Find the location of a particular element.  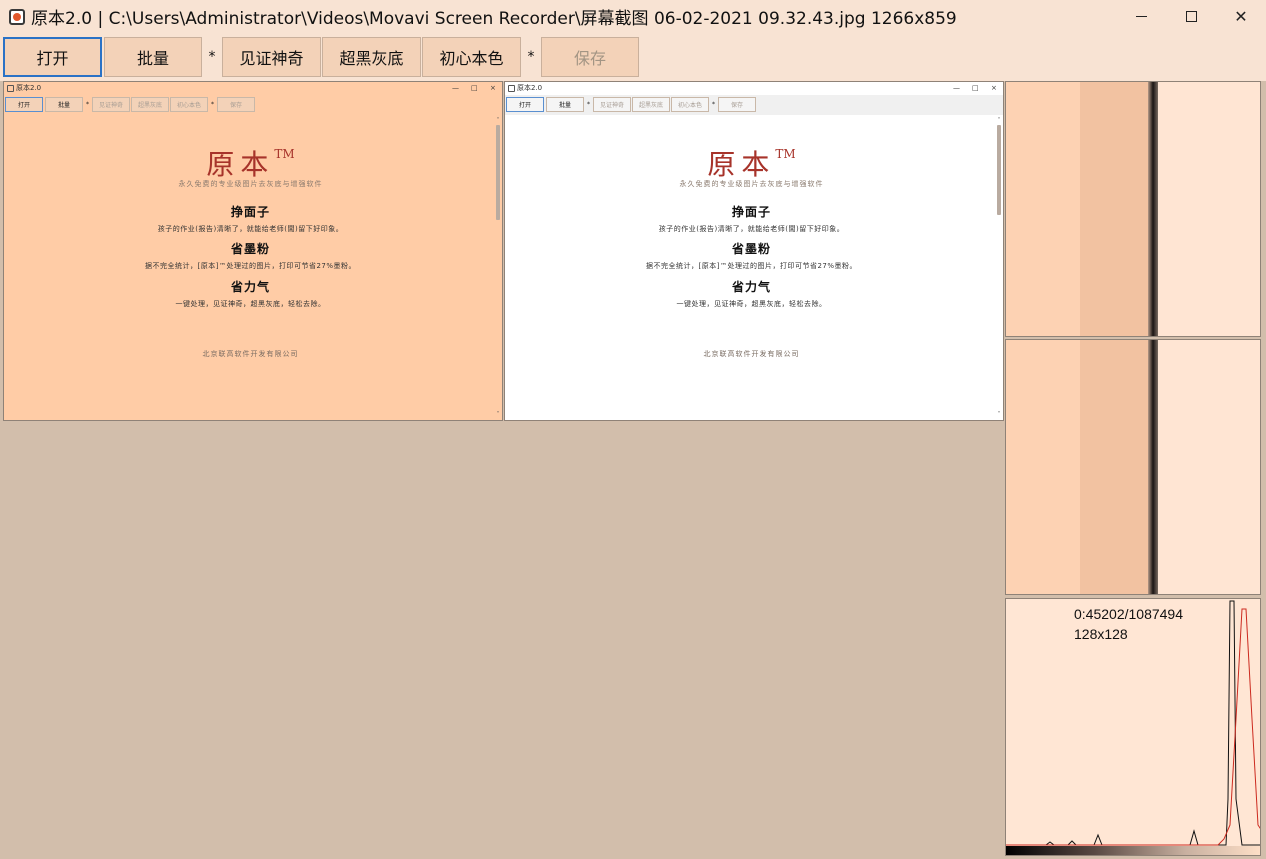

superblack-button: 超黑灰底 is located at coordinates (371, 57).